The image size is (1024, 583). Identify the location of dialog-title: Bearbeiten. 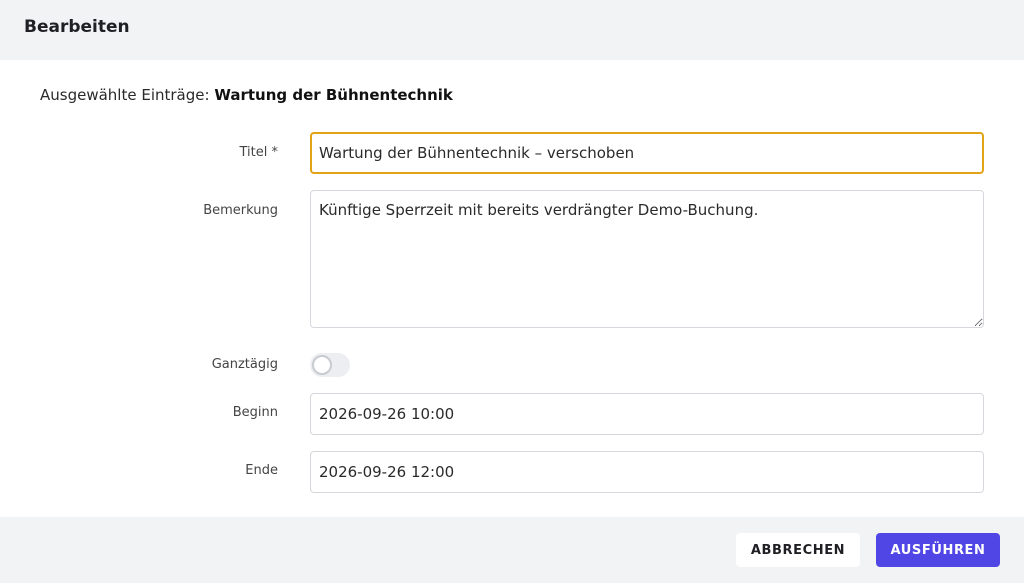
(77, 27).